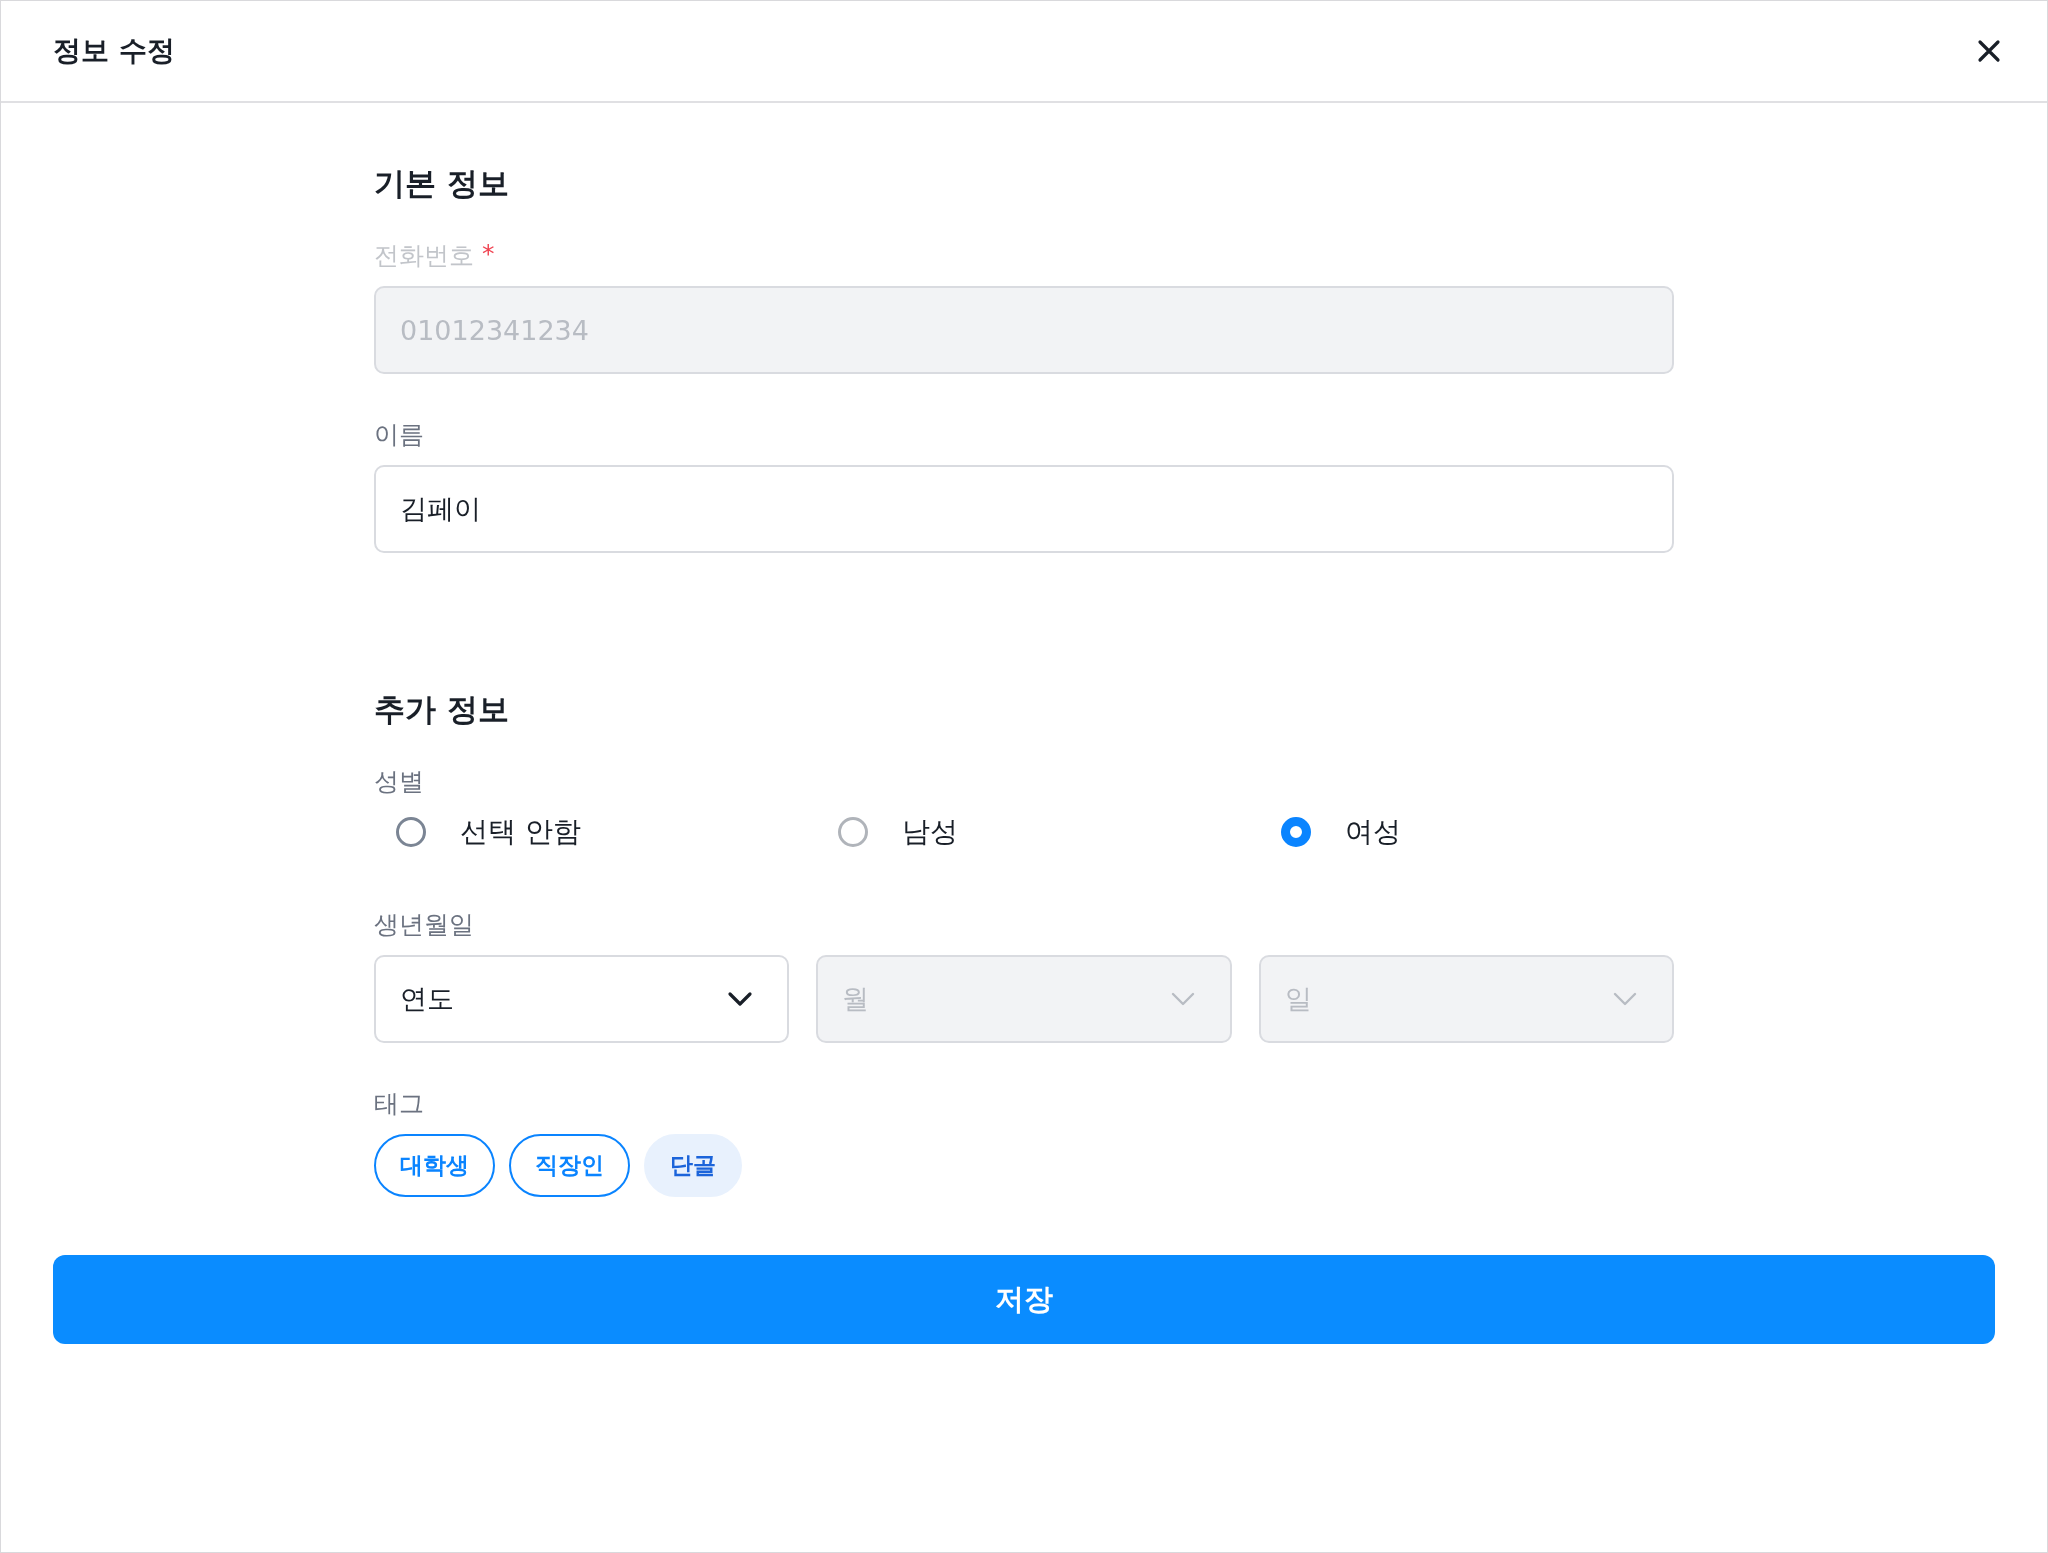  I want to click on tag-chip: 대학생, so click(434, 1165).